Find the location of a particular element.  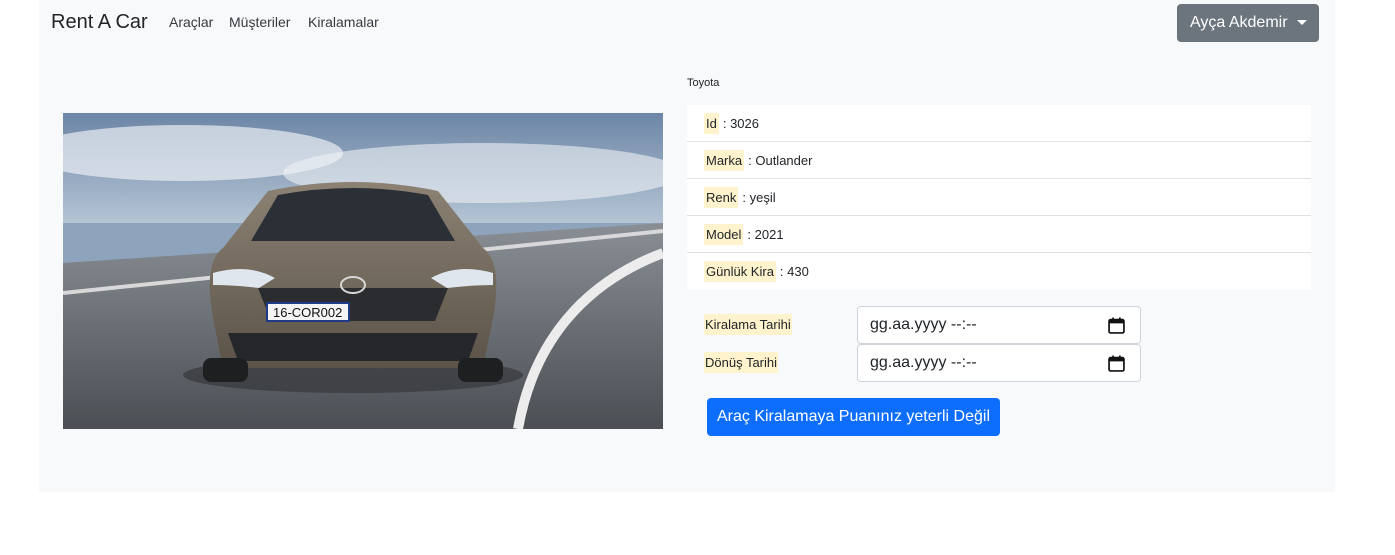

detail-row-daily-rate: Günlük Kira : 430 is located at coordinates (999, 271).